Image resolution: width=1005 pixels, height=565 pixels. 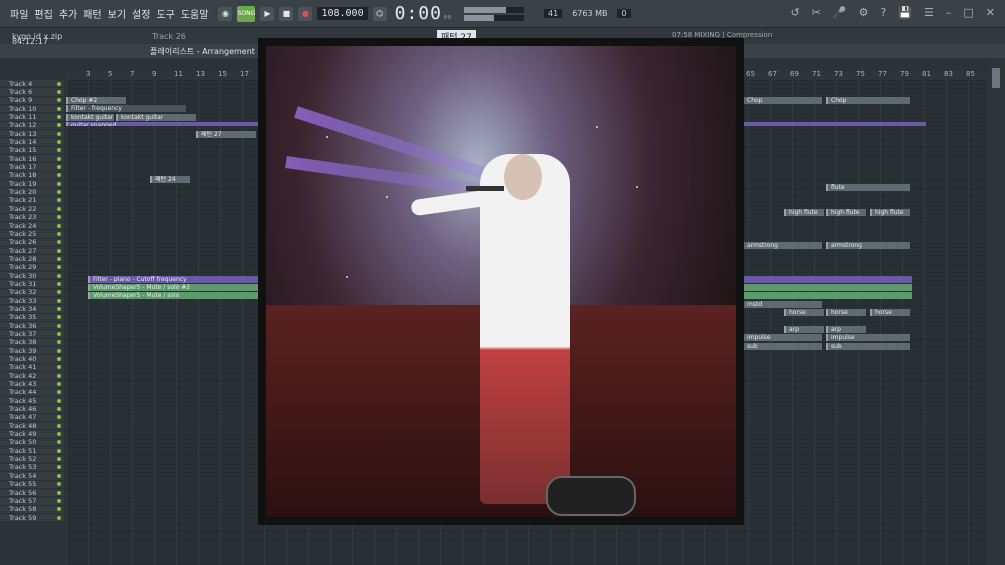 I want to click on clip-horse-3: horse, so click(x=890, y=312).